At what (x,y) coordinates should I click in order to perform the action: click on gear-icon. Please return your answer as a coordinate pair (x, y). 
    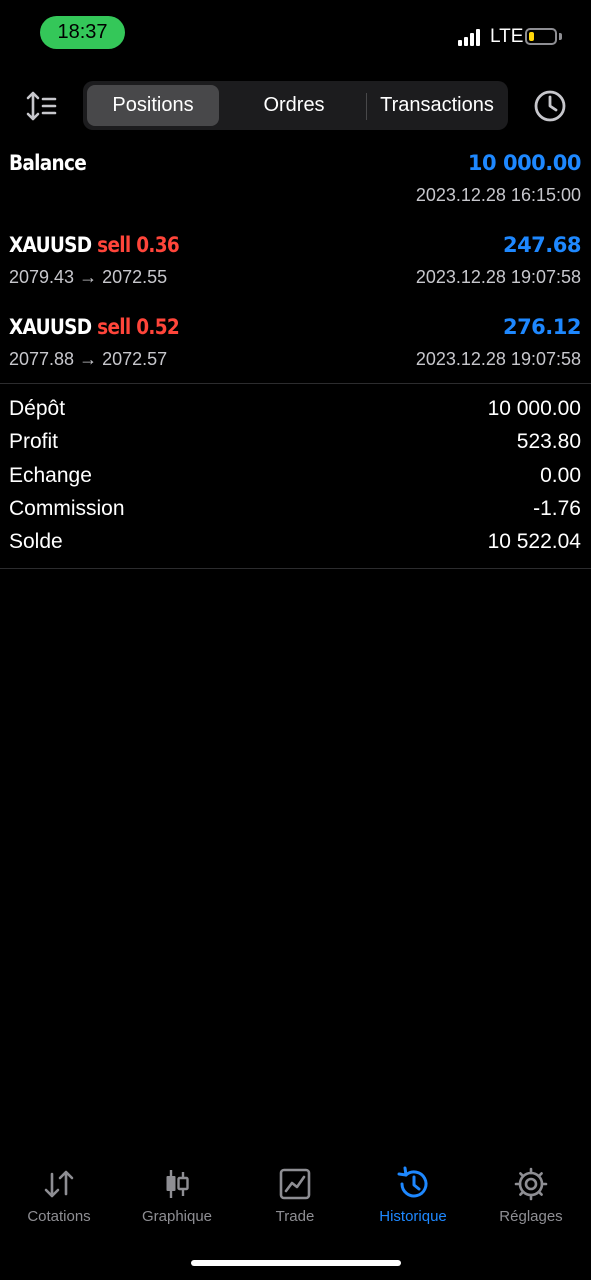
    Looking at the image, I should click on (531, 1184).